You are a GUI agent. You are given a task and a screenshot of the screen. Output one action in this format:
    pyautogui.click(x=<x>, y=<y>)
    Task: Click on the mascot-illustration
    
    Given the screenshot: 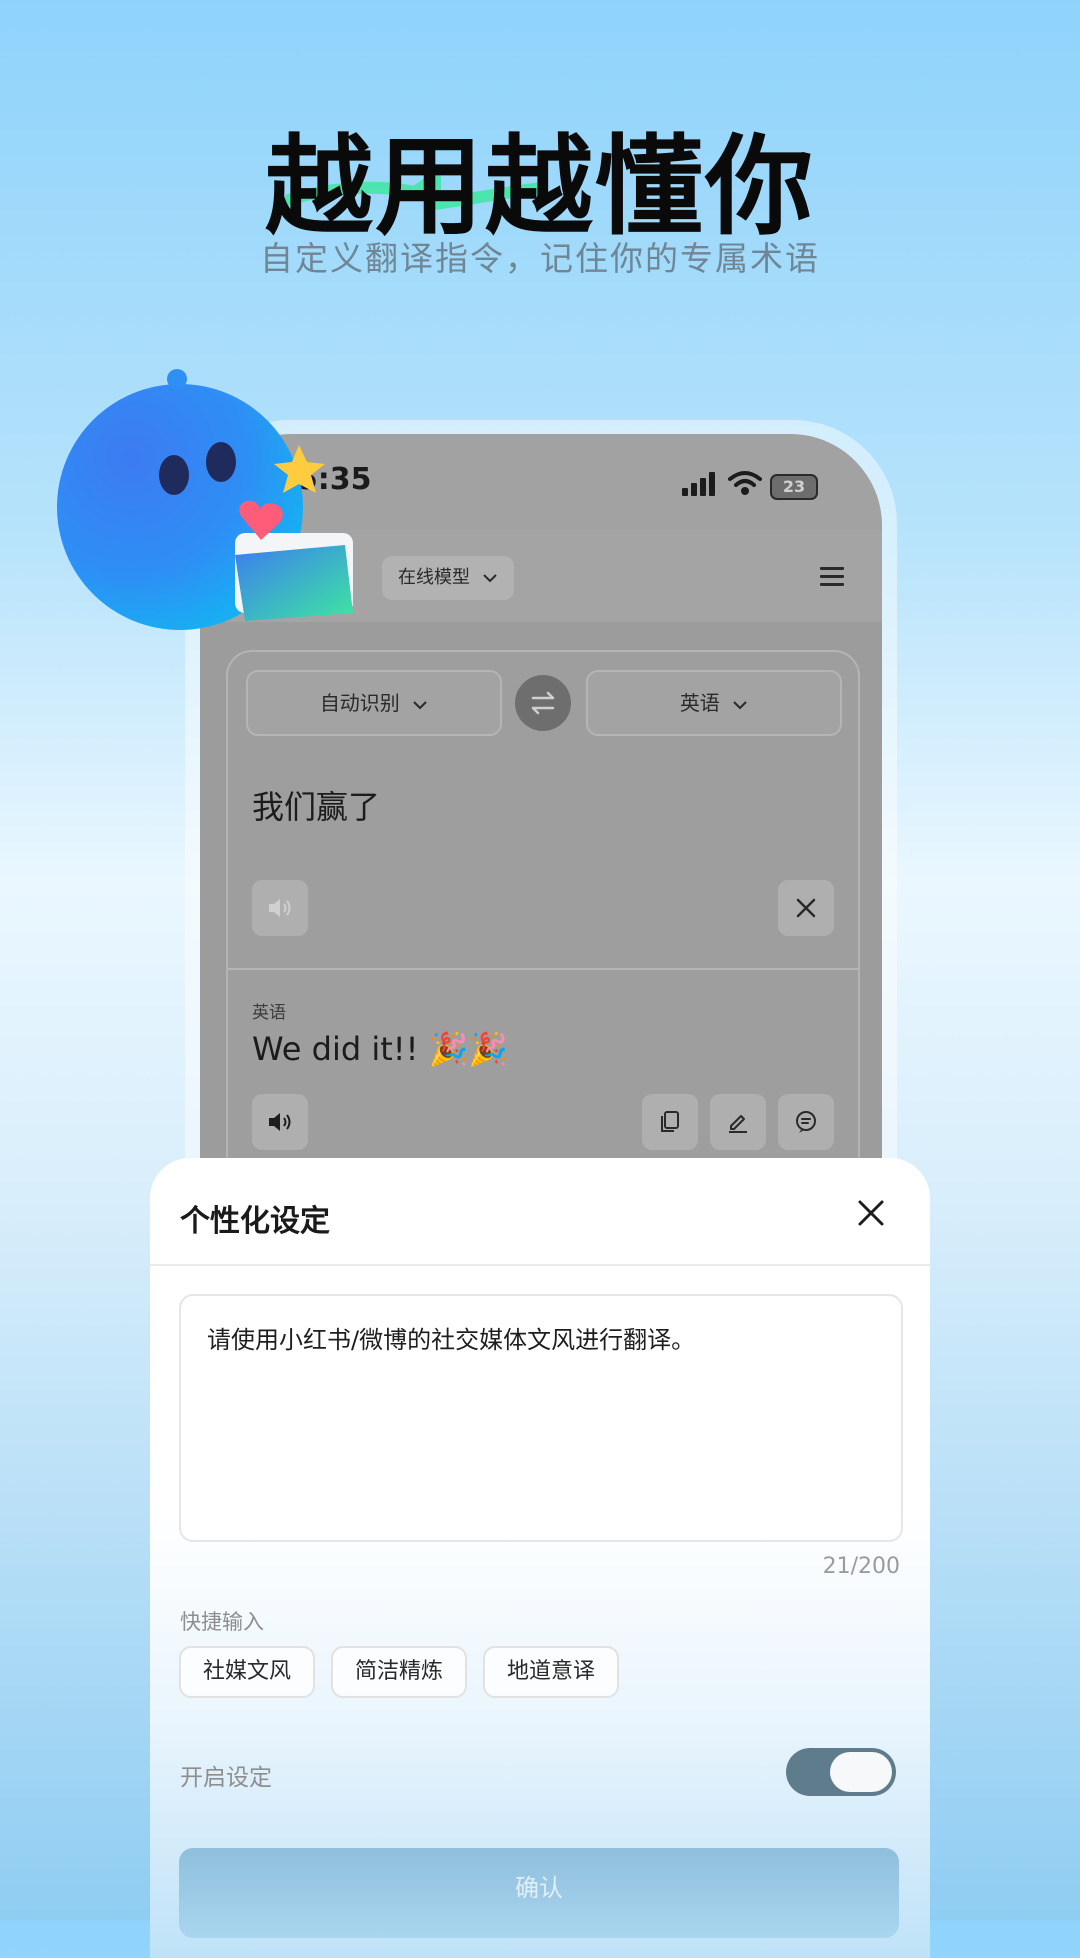 What is the action you would take?
    pyautogui.click(x=205, y=499)
    